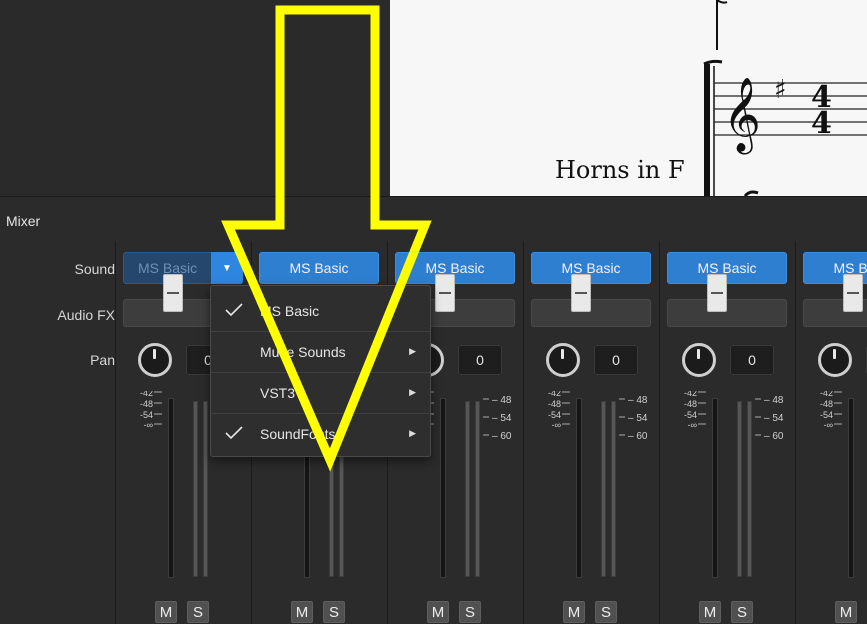 The height and width of the screenshot is (624, 867). I want to click on menu-item-ms-basic: MS Basic, so click(320, 310).